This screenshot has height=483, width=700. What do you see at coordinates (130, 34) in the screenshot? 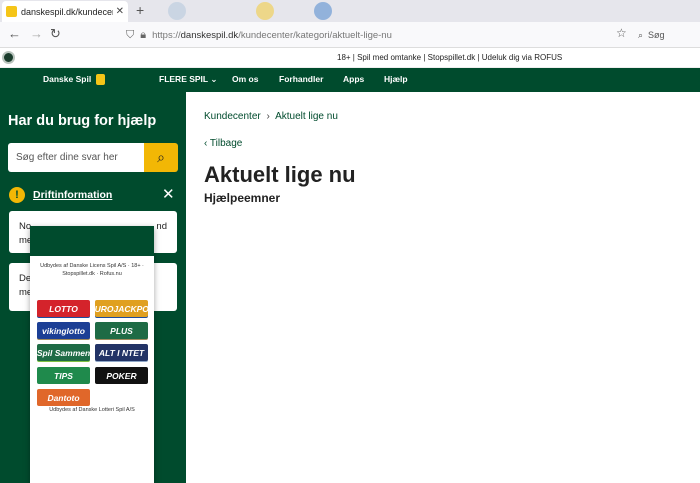
I see `shield-icon: ⛉` at bounding box center [130, 34].